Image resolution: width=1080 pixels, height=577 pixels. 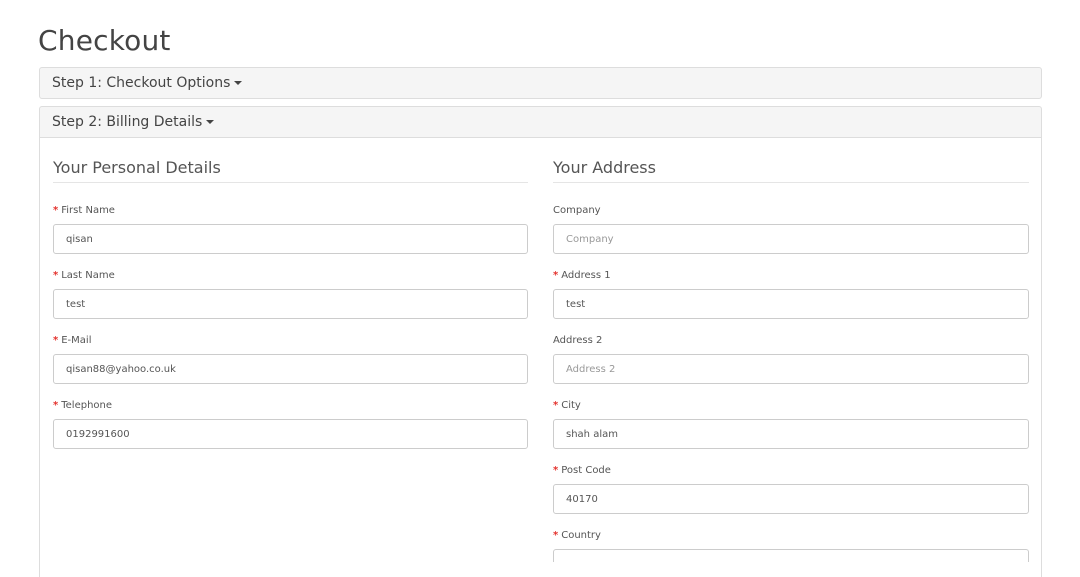 I want to click on last-name-input, so click(x=290, y=304).